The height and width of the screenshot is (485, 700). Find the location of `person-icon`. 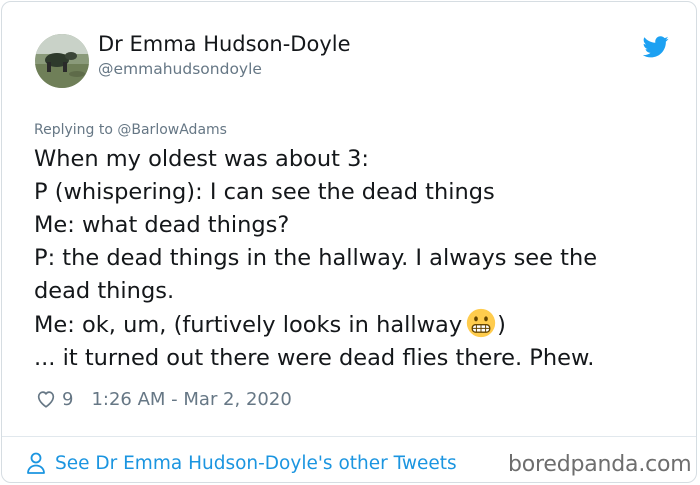

person-icon is located at coordinates (36, 463).